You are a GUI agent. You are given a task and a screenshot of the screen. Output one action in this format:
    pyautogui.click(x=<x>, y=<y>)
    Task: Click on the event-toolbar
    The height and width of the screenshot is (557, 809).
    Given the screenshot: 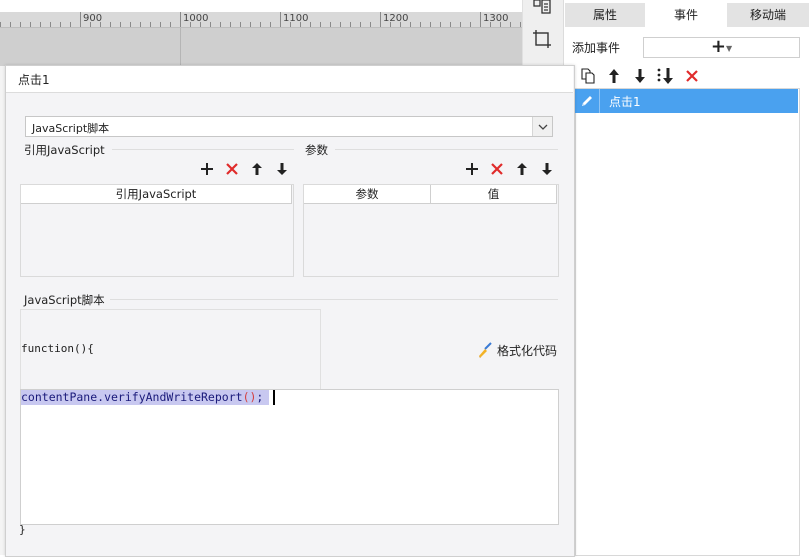 What is the action you would take?
    pyautogui.click(x=686, y=76)
    